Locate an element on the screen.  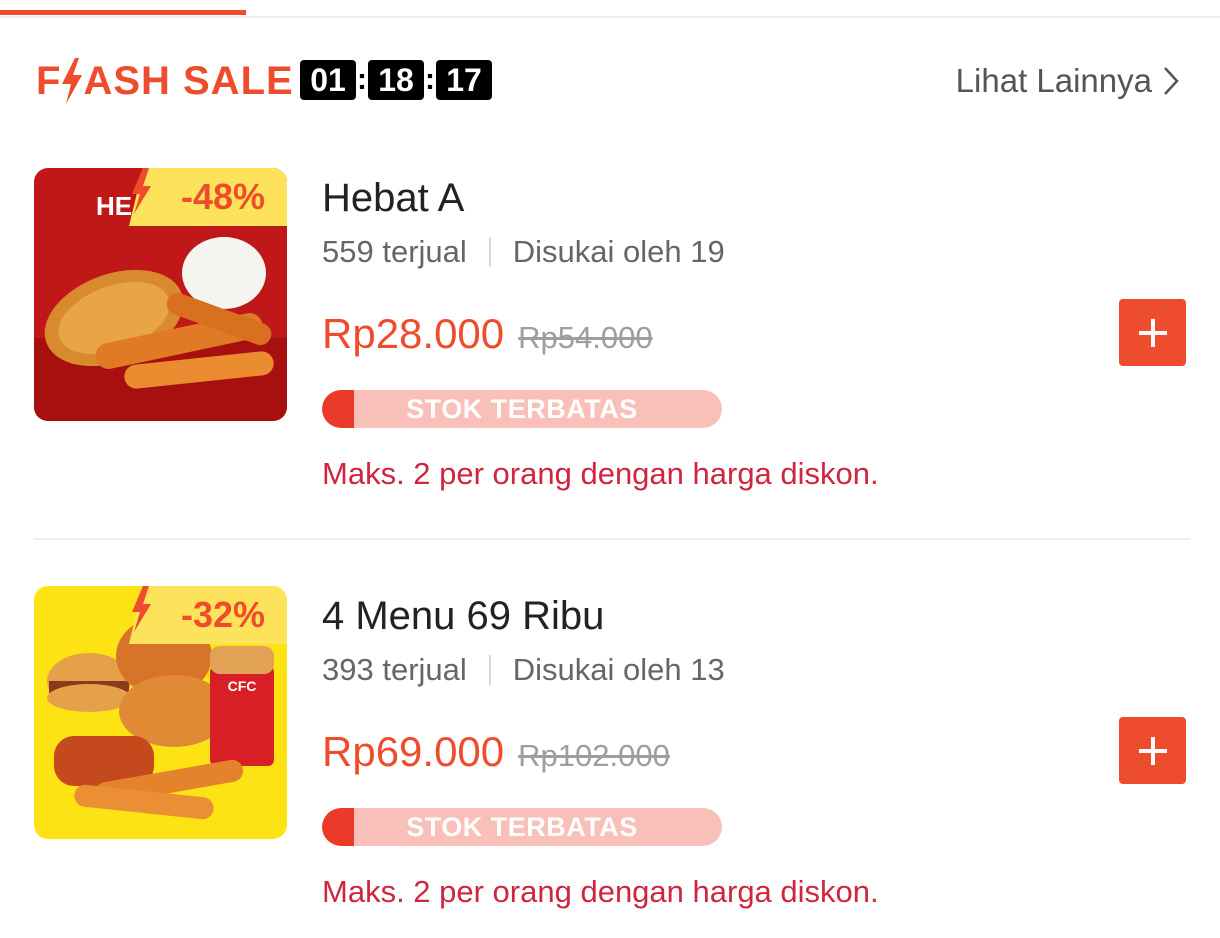
product-stats: 559 terjual Disukai oleh 19 is located at coordinates (523, 252).